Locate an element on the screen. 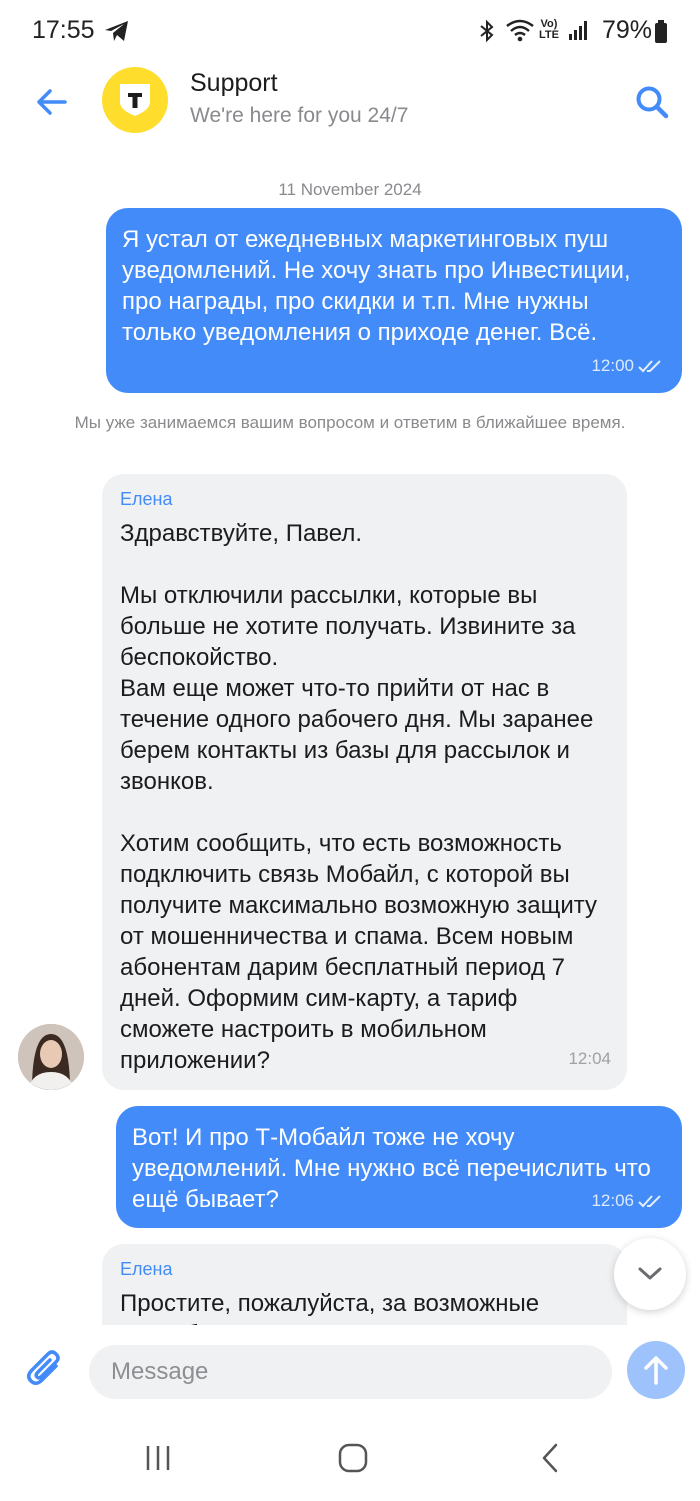  support-avatar is located at coordinates (135, 100).